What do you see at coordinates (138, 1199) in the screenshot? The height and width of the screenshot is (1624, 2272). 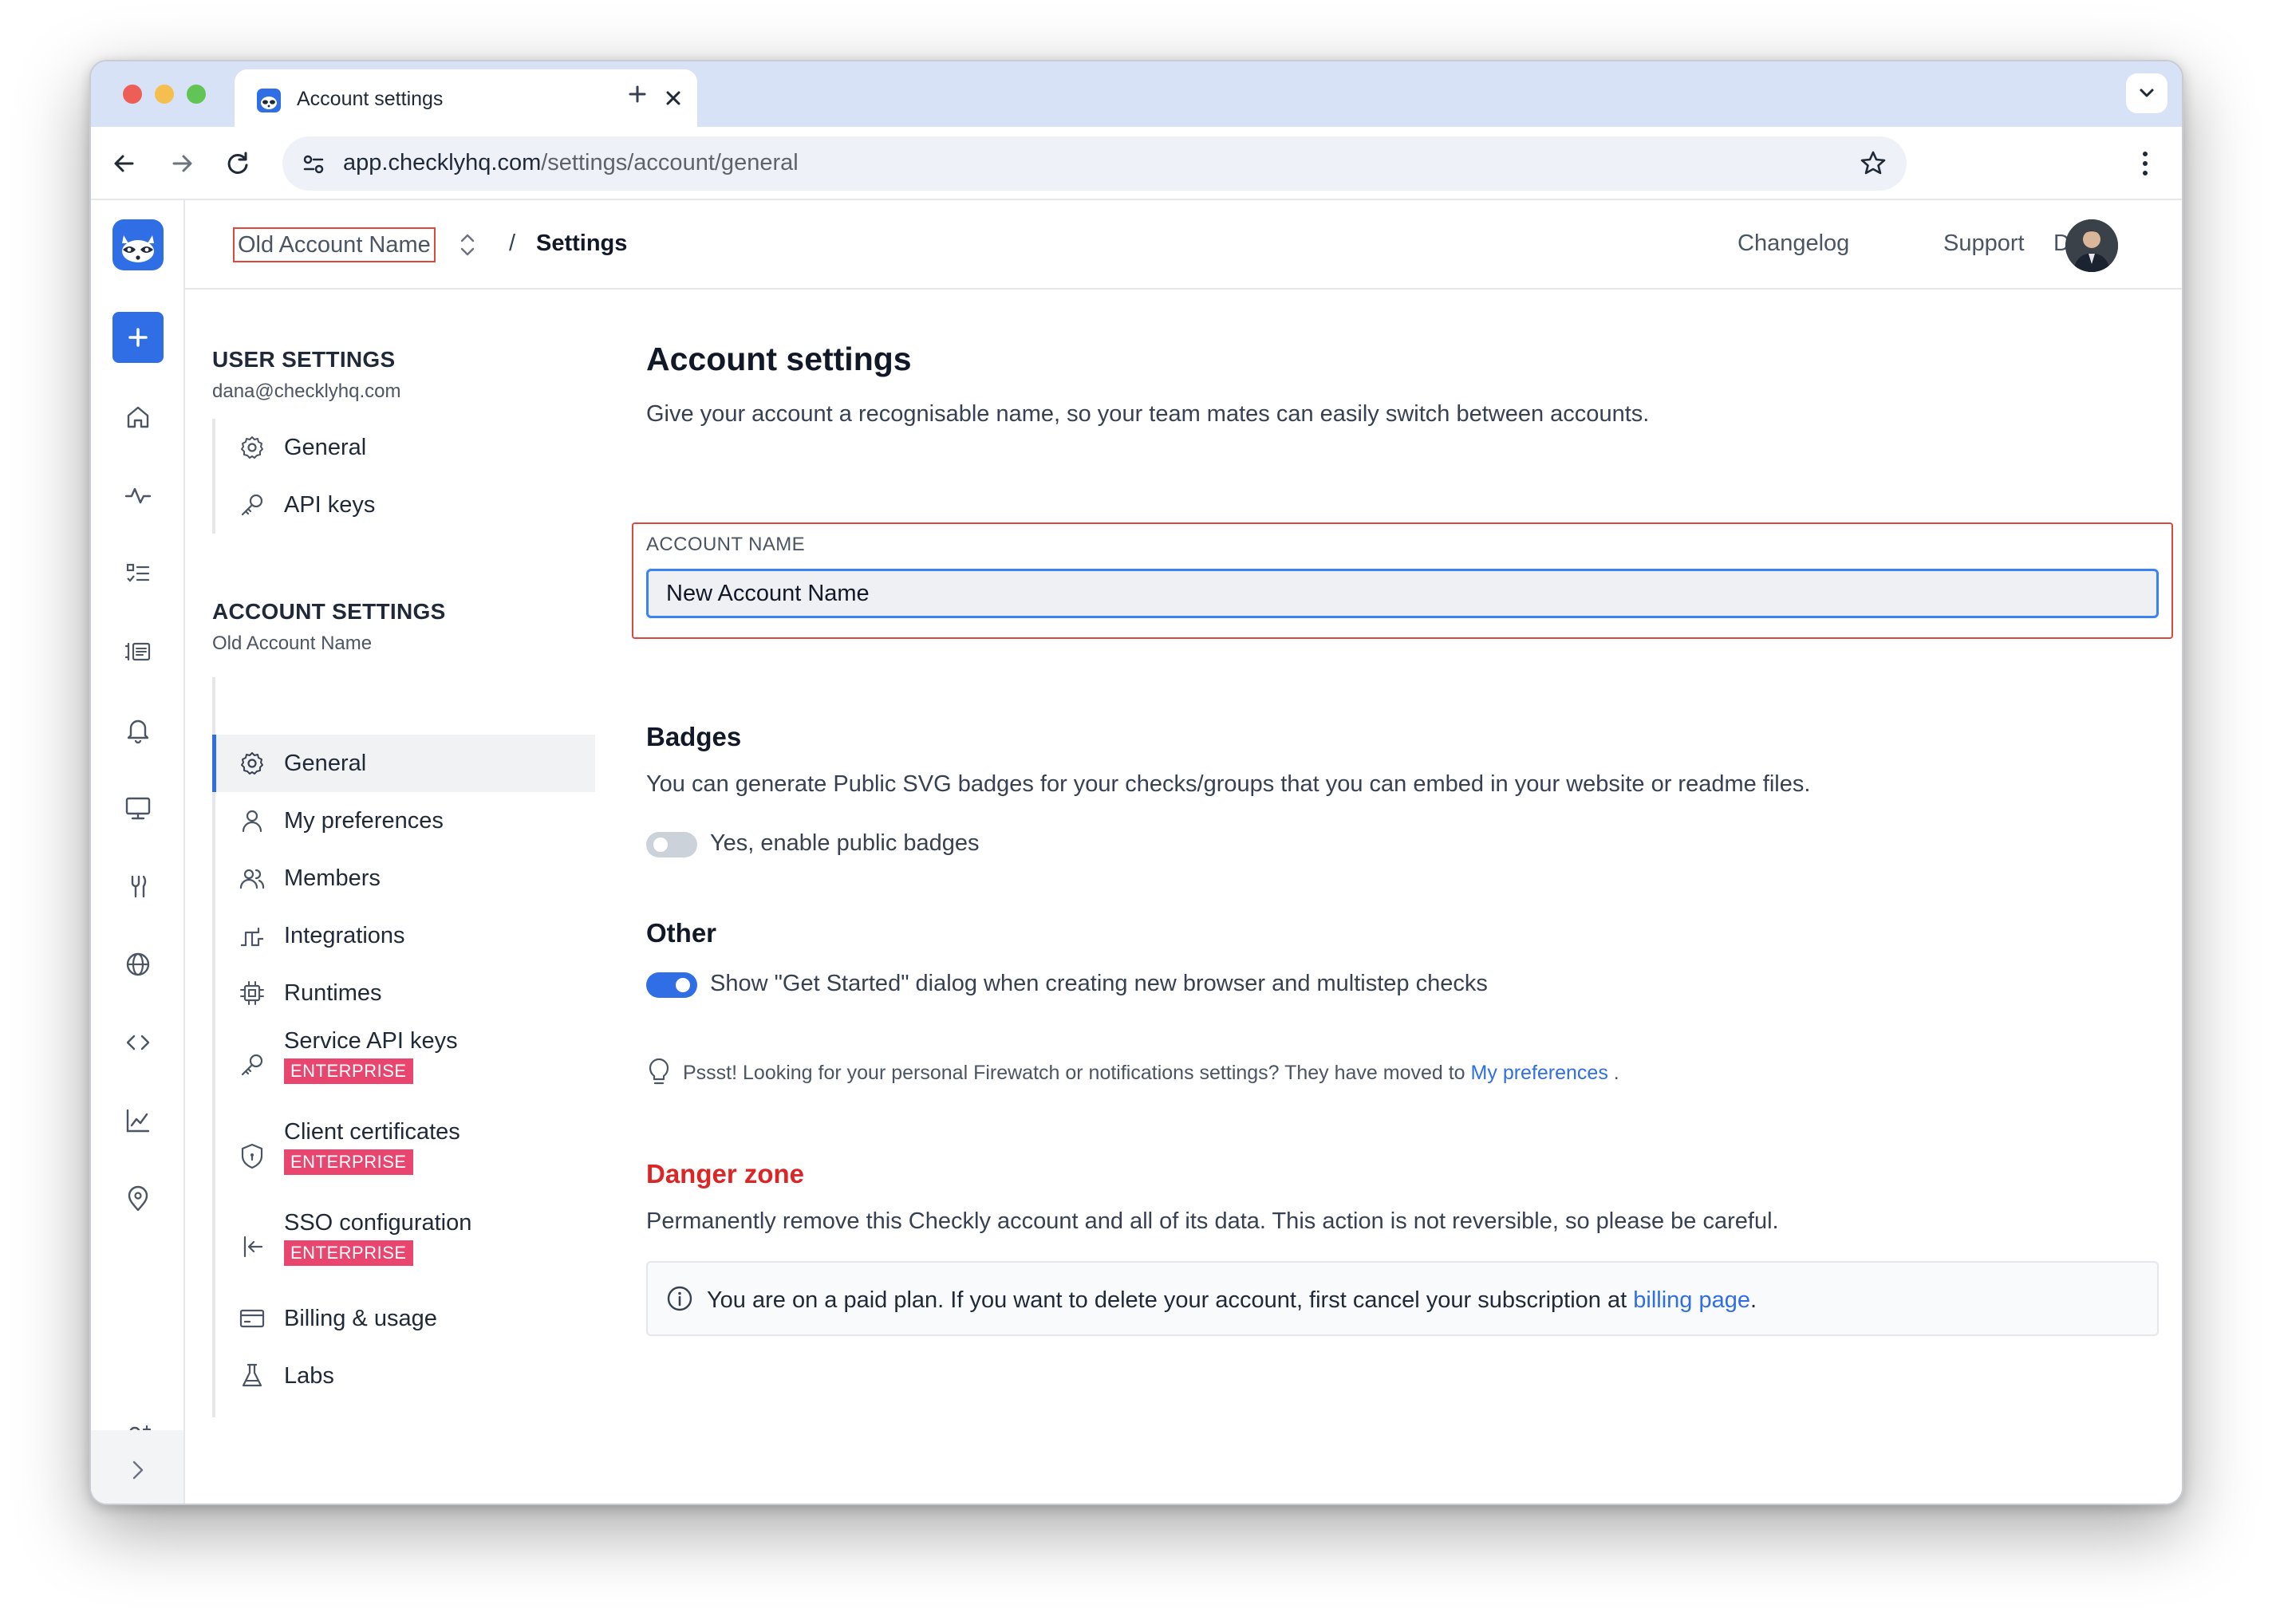 I see `location-pin-icon` at bounding box center [138, 1199].